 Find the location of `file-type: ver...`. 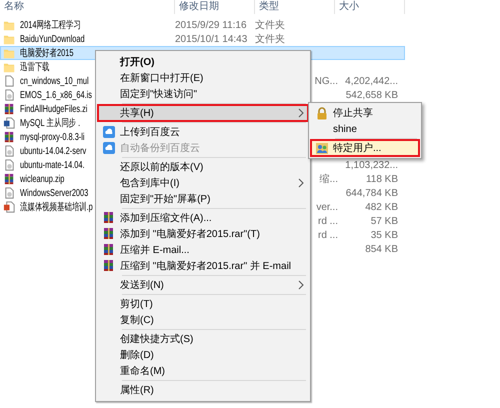

file-type: ver... is located at coordinates (327, 207).